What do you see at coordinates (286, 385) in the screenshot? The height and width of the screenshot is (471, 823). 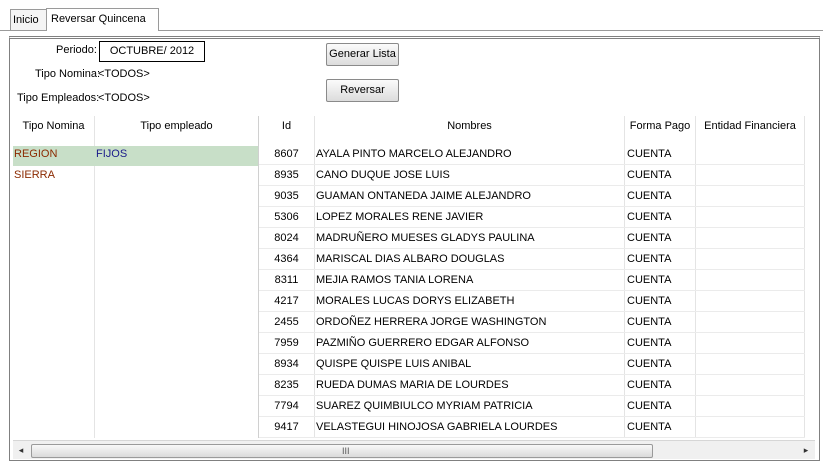 I see `cell-id: 8235` at bounding box center [286, 385].